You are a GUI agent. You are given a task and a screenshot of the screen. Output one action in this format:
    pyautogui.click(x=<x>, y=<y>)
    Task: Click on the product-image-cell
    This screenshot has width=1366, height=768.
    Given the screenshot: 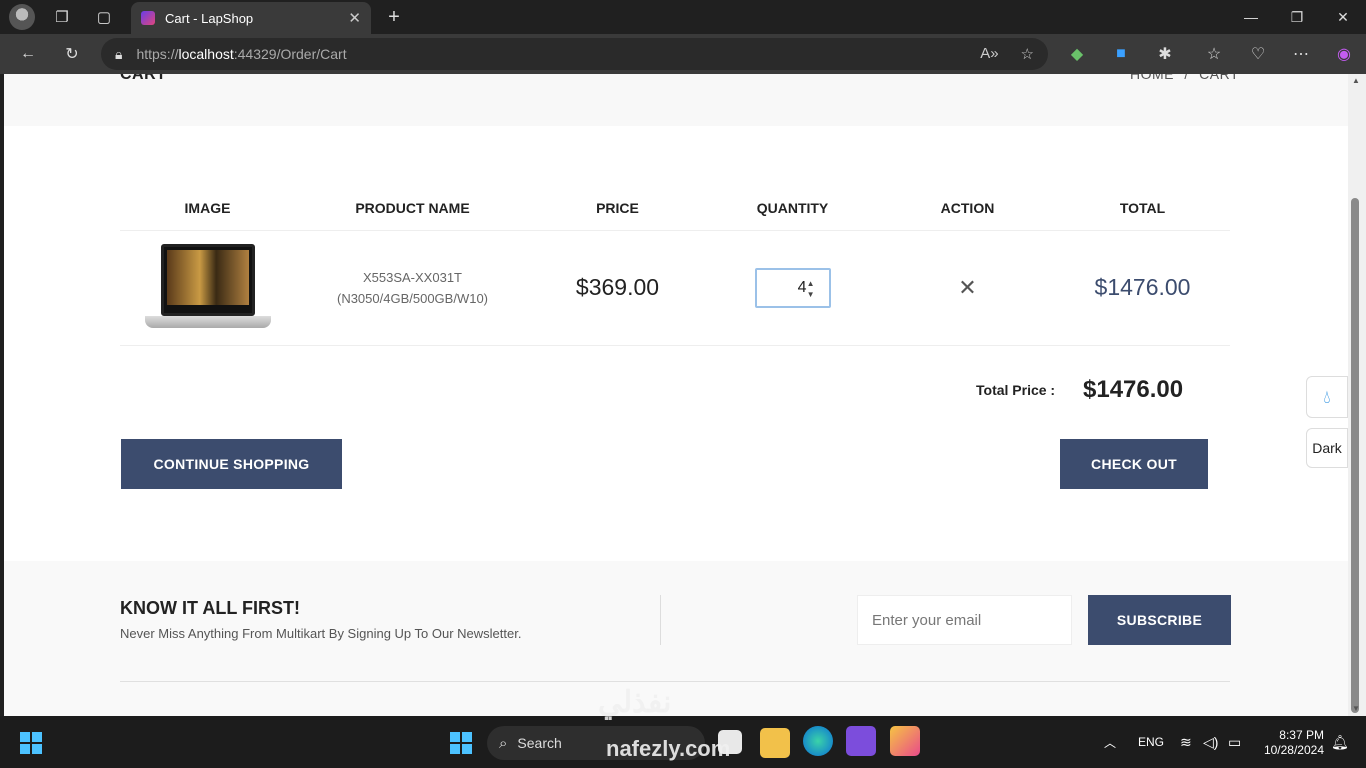 What is the action you would take?
    pyautogui.click(x=207, y=288)
    